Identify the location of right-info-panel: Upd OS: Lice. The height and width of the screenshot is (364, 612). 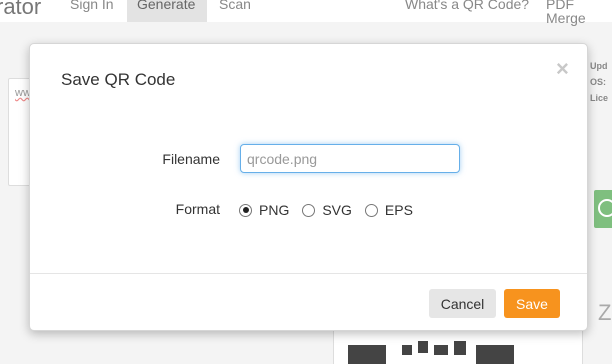
(601, 82).